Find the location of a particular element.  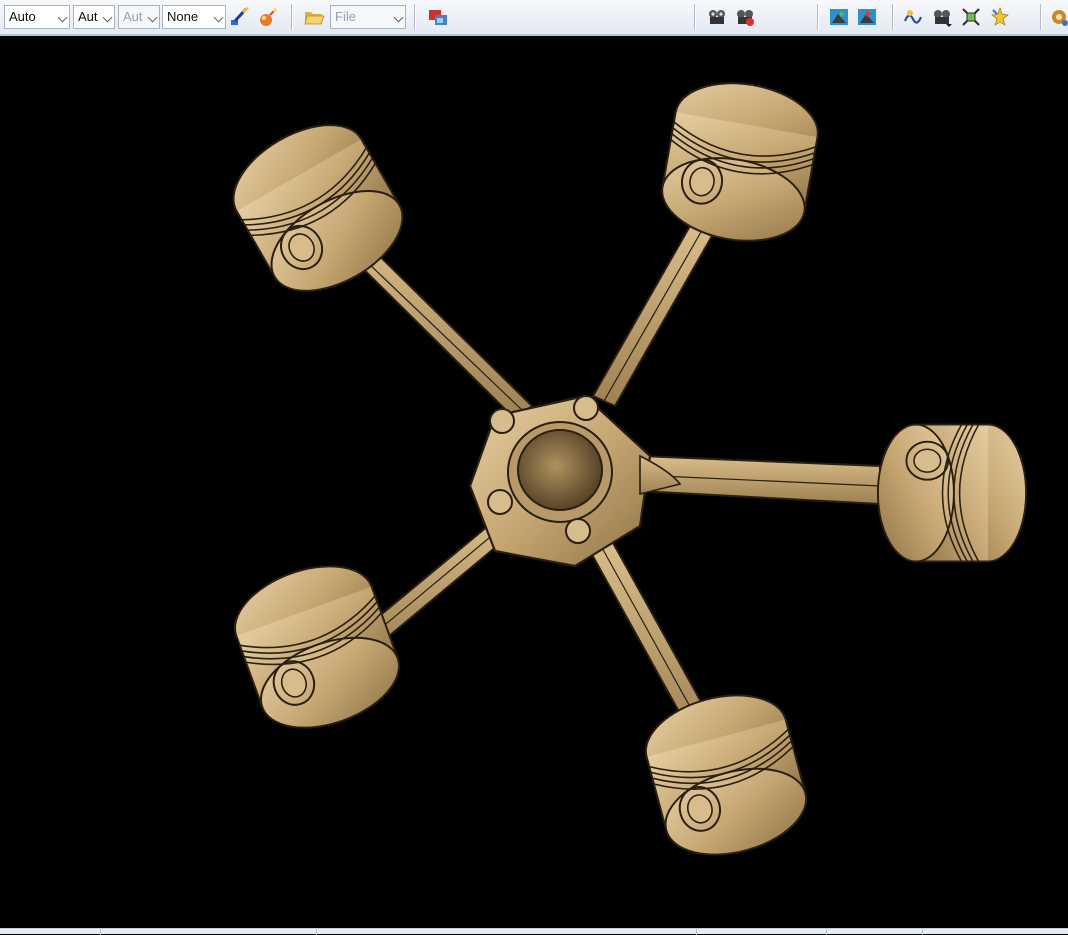

linetype-combo: Aut is located at coordinates (94, 17).